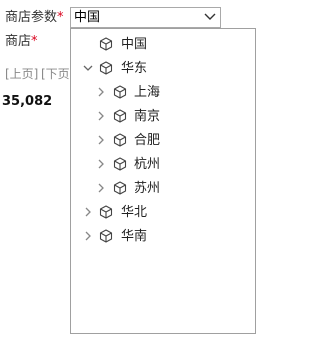 Image resolution: width=320 pixels, height=338 pixels. What do you see at coordinates (134, 212) in the screenshot?
I see `tree-item-label: 华北` at bounding box center [134, 212].